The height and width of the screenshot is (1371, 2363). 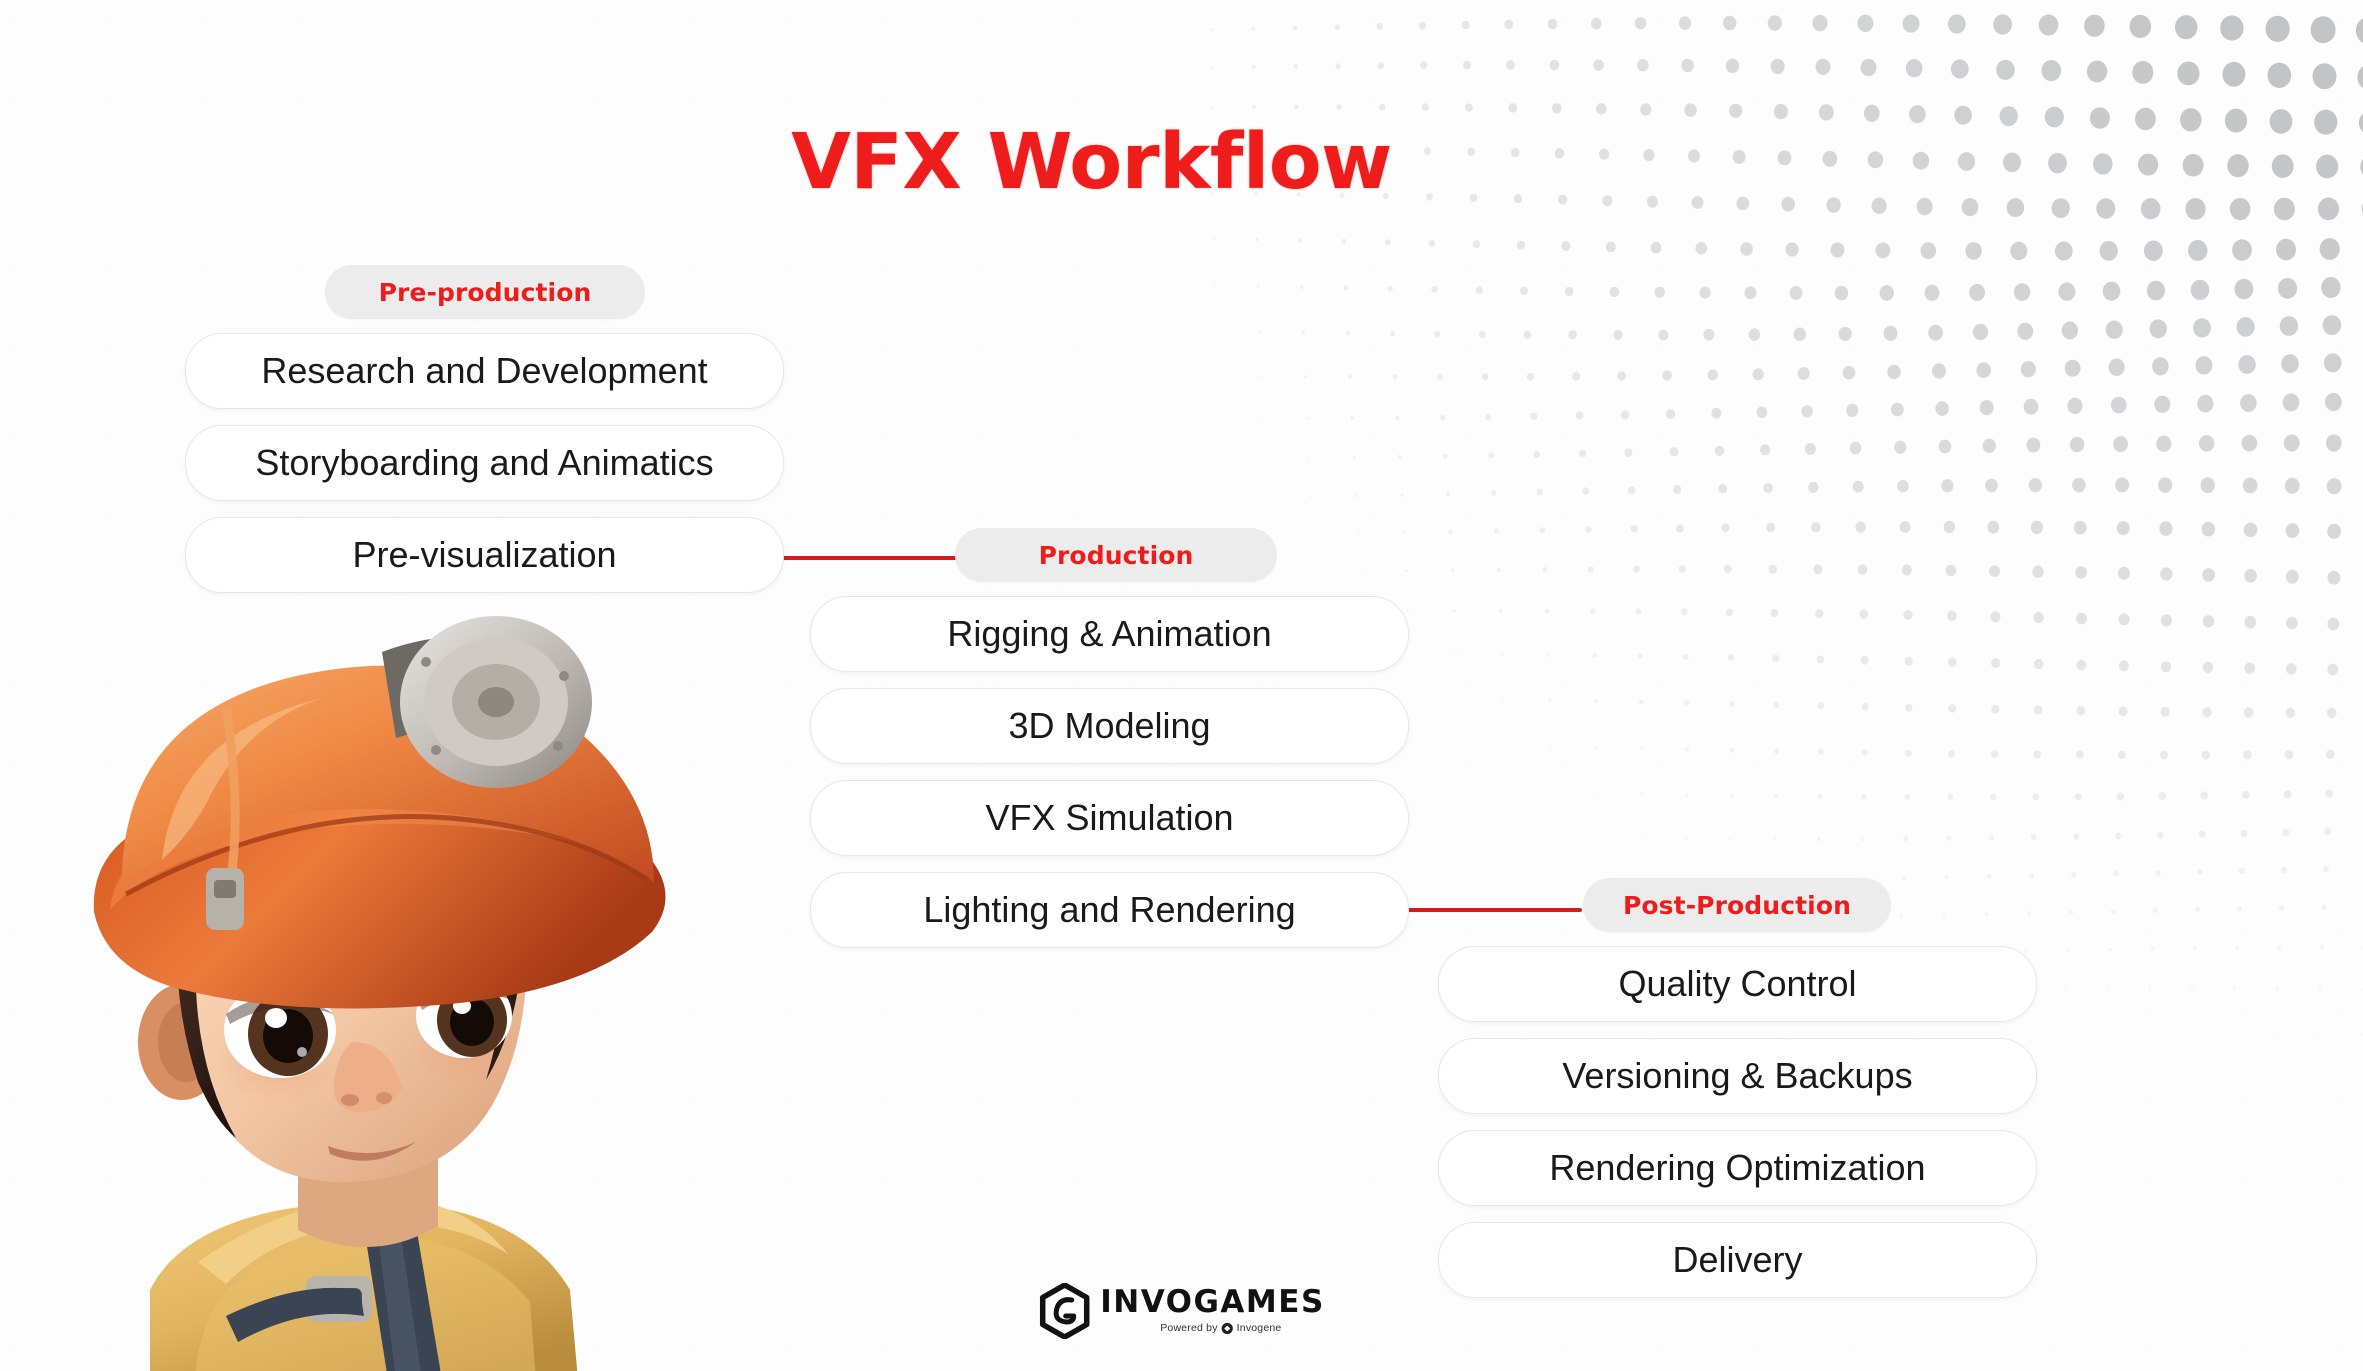 I want to click on invogene-mark-icon, so click(x=1227, y=1328).